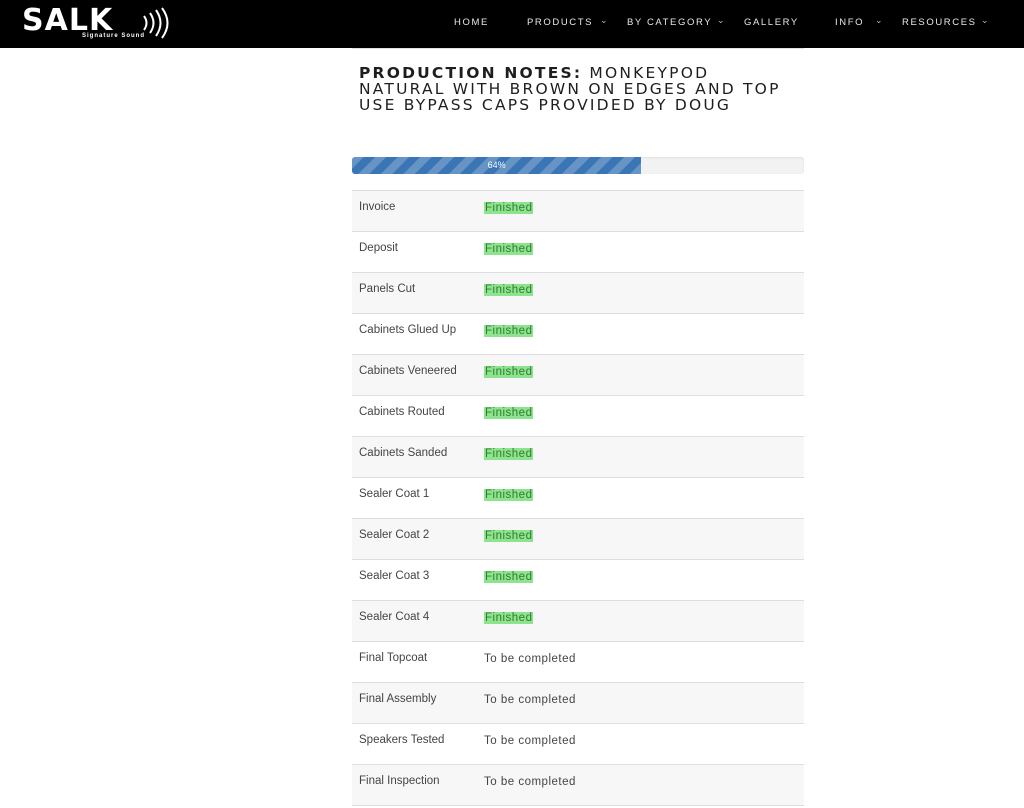  Describe the element at coordinates (398, 699) in the screenshot. I see `task-name: Final Assembly` at that location.